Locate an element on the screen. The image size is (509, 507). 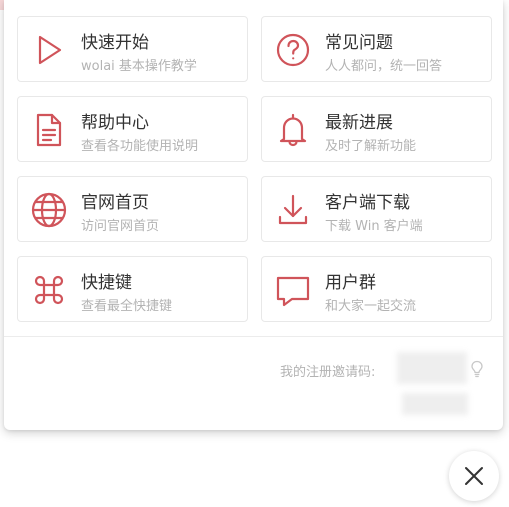
card-latest-updates: 最新进展 及时了解新功能 is located at coordinates (376, 129).